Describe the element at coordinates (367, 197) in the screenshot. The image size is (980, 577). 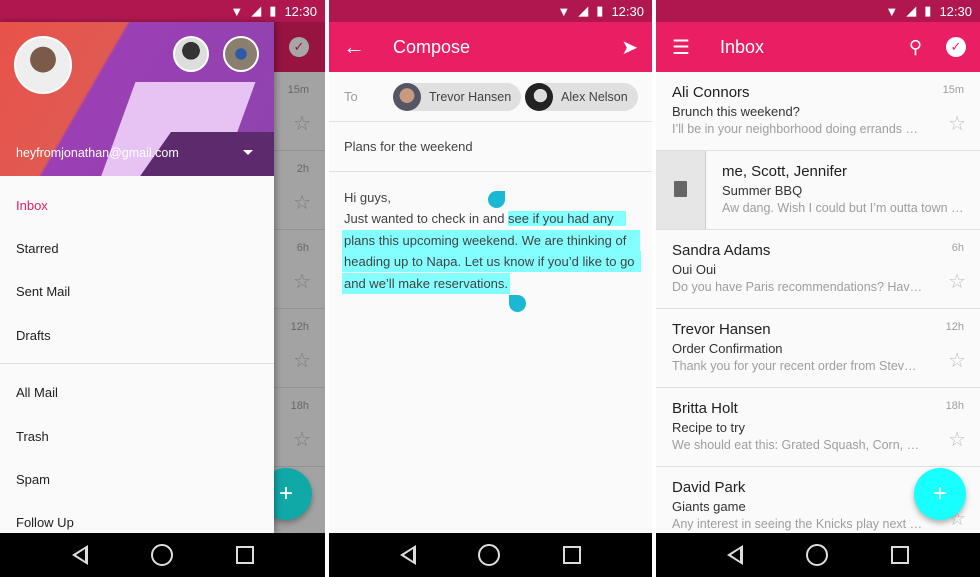
I see `body-line: Hi guys,` at that location.